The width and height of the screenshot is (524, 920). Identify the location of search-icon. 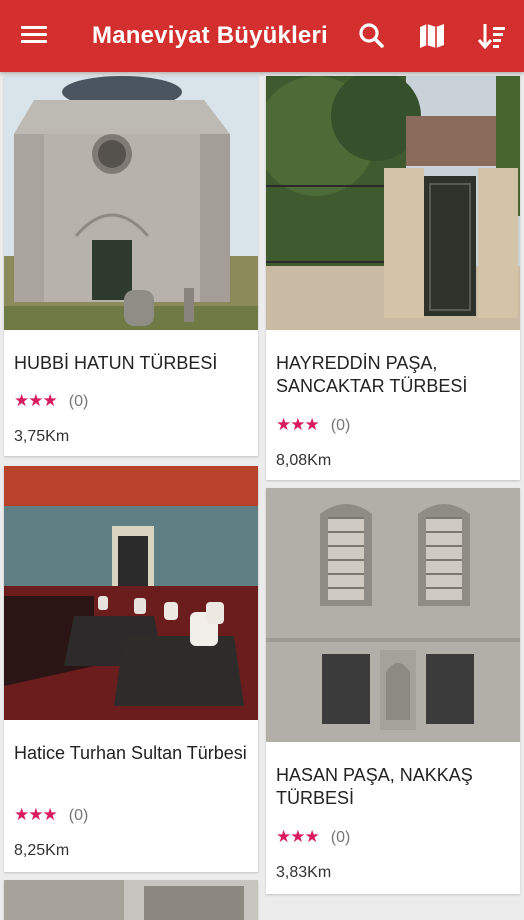
(372, 36).